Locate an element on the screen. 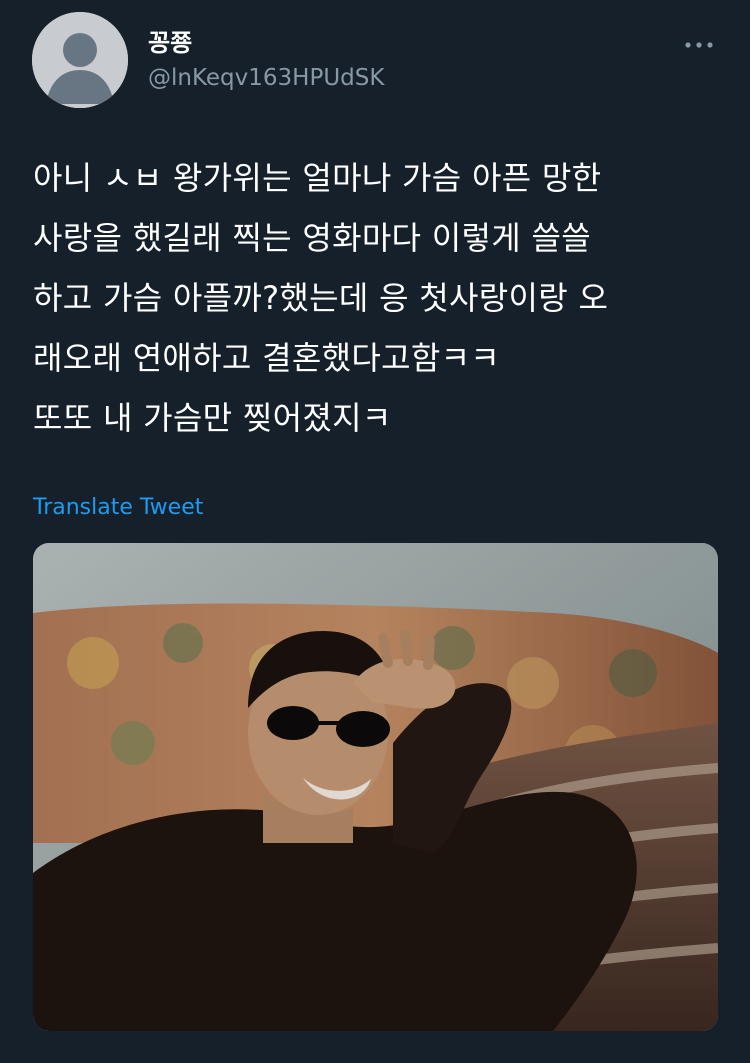 Image resolution: width=750 pixels, height=1063 pixels. translate-tweet-link: Translate Tweet is located at coordinates (118, 508).